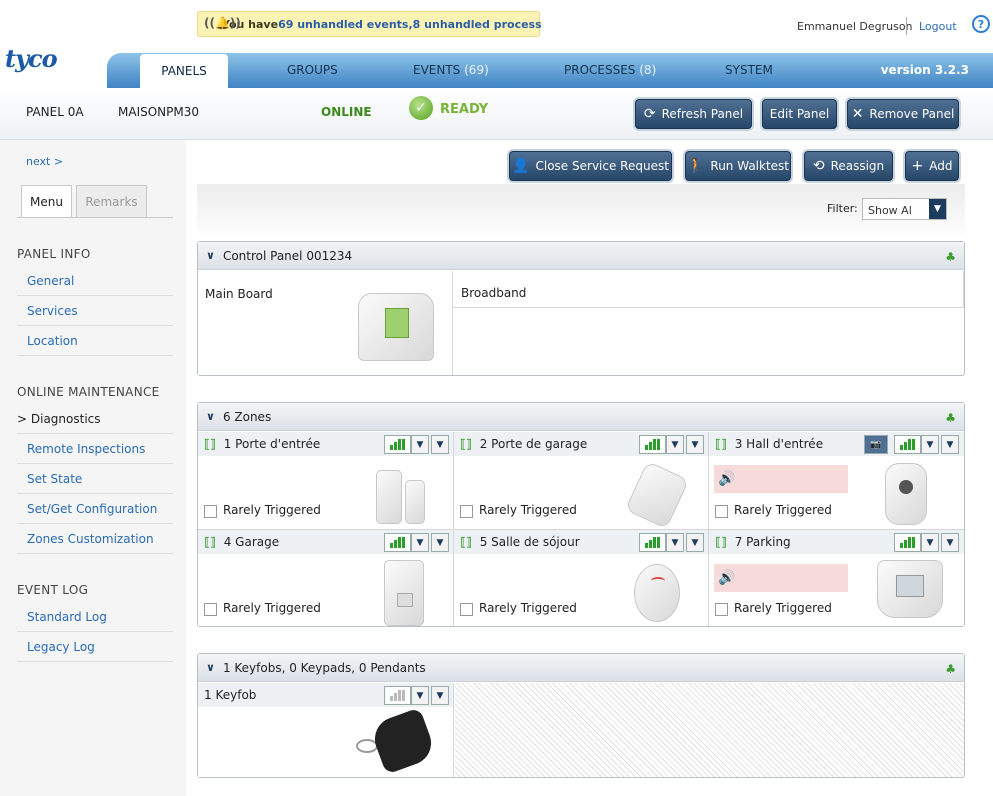 The image size is (993, 796). What do you see at coordinates (494, 293) in the screenshot?
I see `broadband-label: Broadband` at bounding box center [494, 293].